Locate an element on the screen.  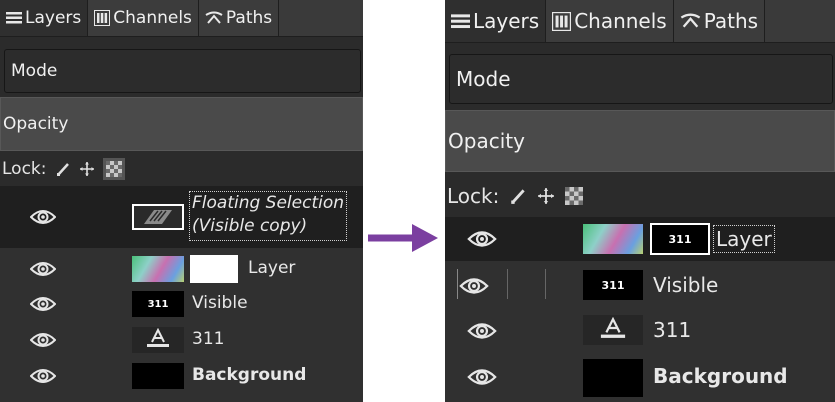
layer-row-layer: Layer is located at coordinates (181, 269).